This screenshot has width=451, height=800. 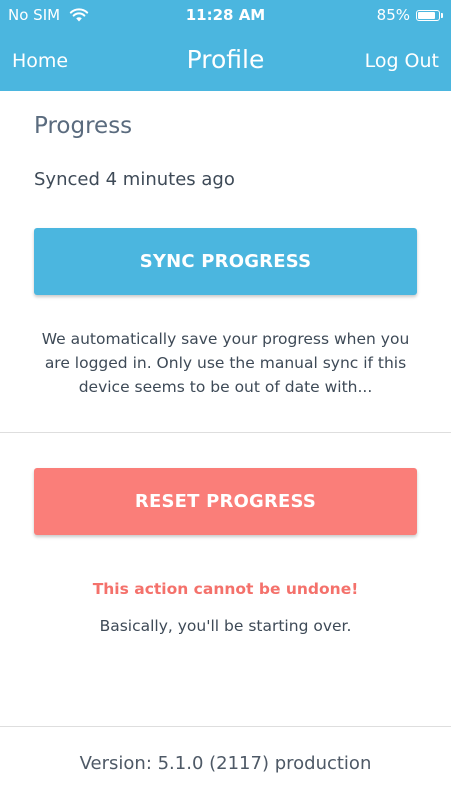 I want to click on reset-warning: This action cannot be undone!, so click(x=225, y=589).